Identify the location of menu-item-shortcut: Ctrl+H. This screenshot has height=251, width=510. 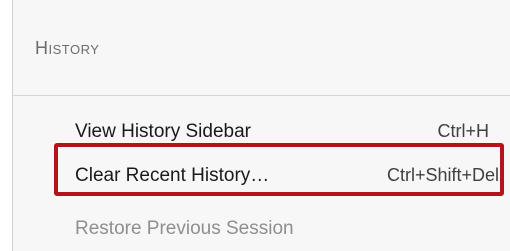
(463, 131).